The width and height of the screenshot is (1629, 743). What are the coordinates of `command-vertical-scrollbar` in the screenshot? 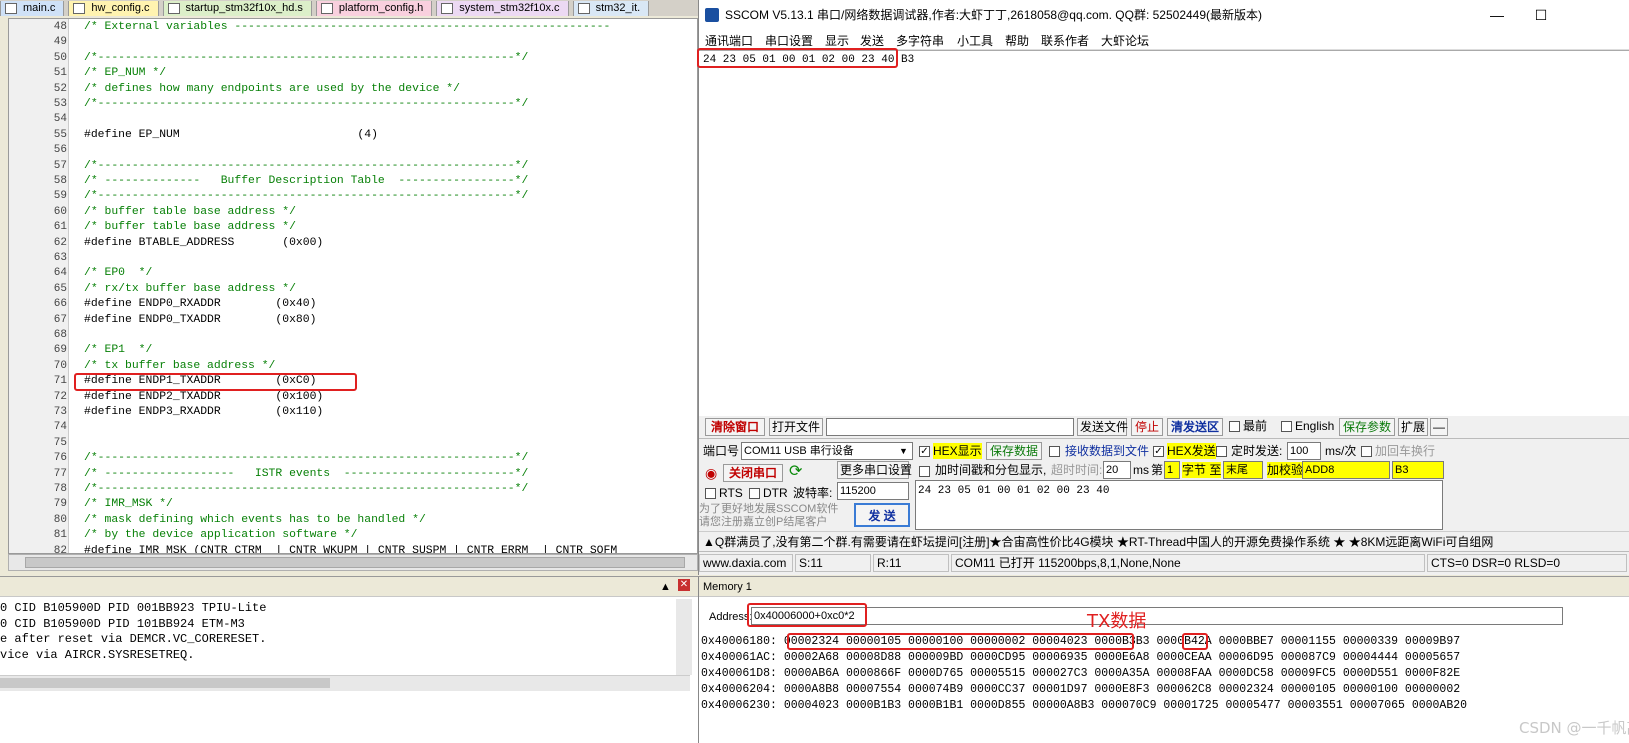 It's located at (684, 637).